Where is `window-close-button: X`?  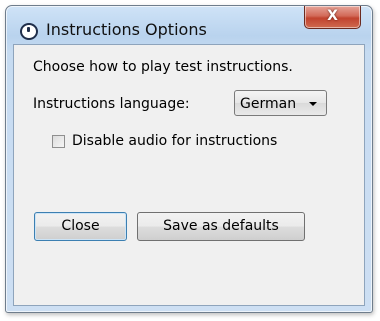 window-close-button: X is located at coordinates (332, 17).